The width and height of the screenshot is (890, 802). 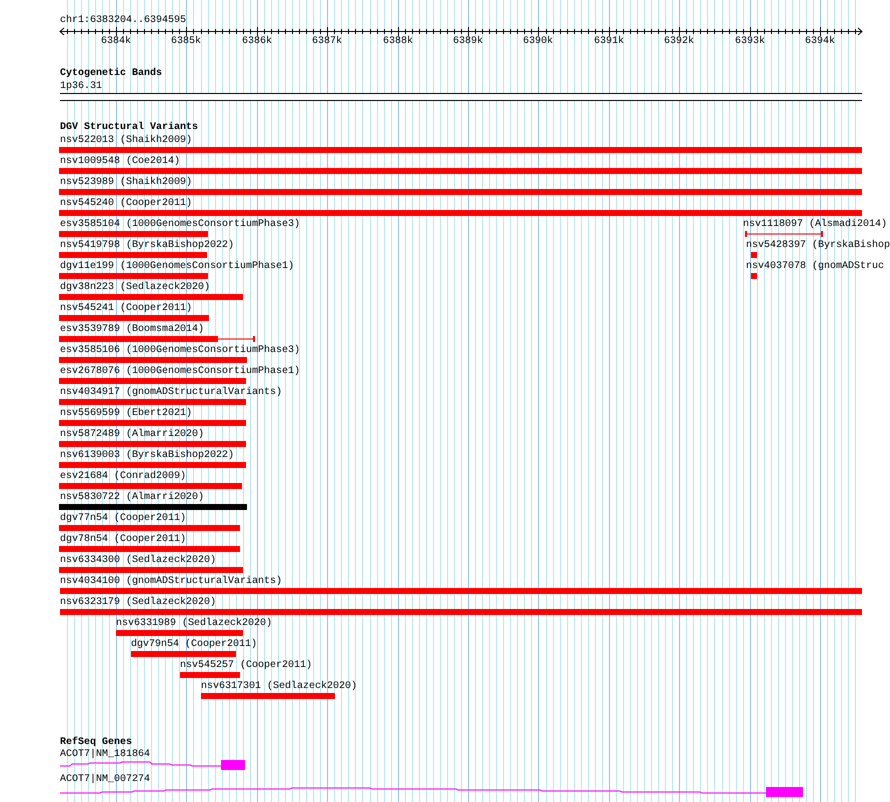 What do you see at coordinates (105, 779) in the screenshot?
I see `transcript-label: ACOT7|NM_007274` at bounding box center [105, 779].